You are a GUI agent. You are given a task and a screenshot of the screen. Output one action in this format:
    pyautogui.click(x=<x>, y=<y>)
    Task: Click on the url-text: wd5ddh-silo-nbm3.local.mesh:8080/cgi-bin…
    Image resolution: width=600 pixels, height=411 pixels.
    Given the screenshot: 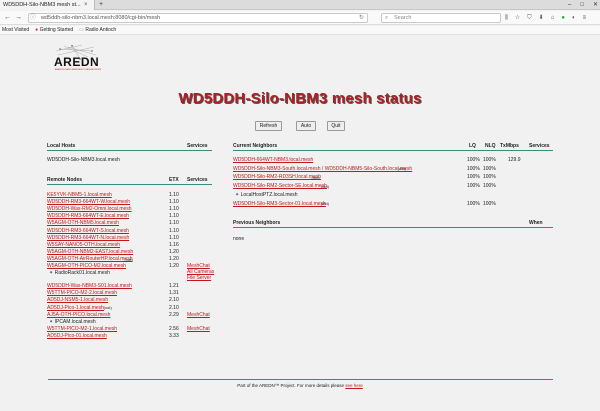 What is the action you would take?
    pyautogui.click(x=101, y=18)
    